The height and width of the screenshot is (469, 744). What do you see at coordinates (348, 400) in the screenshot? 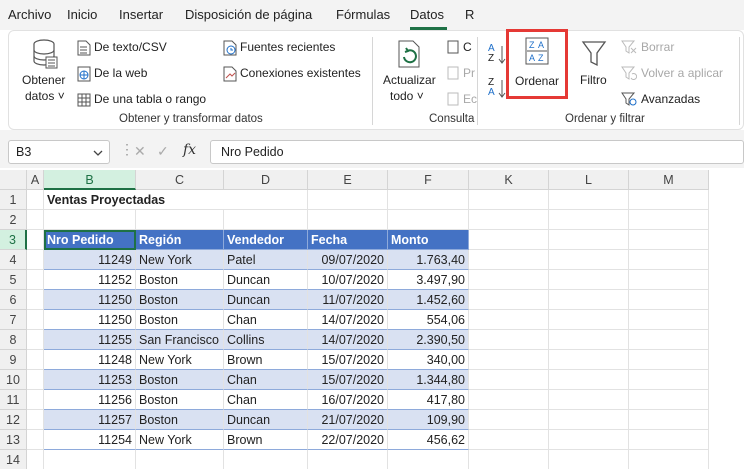
I see `table-cell: 16/07/2020` at bounding box center [348, 400].